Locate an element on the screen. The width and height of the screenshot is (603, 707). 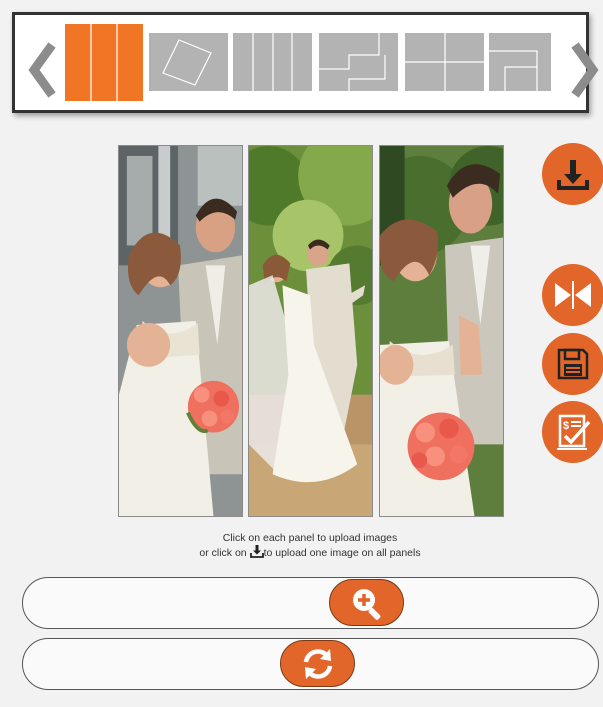
upload-hint-prefix: or click on is located at coordinates (223, 553).